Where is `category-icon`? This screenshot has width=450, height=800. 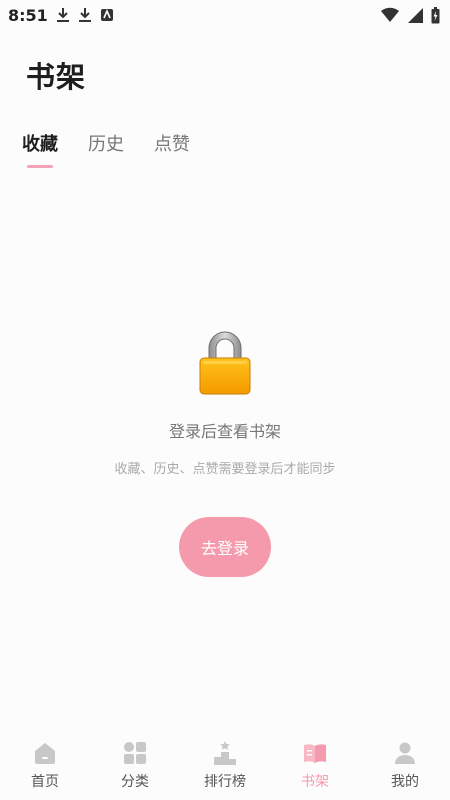
category-icon is located at coordinates (135, 753).